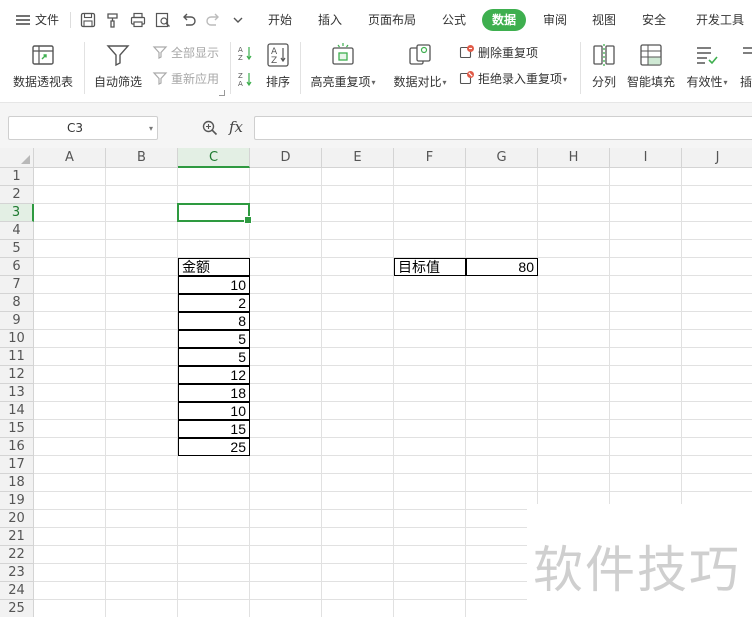 This screenshot has height=617, width=752. Describe the element at coordinates (286, 249) in the screenshot. I see `cell-d5` at that location.